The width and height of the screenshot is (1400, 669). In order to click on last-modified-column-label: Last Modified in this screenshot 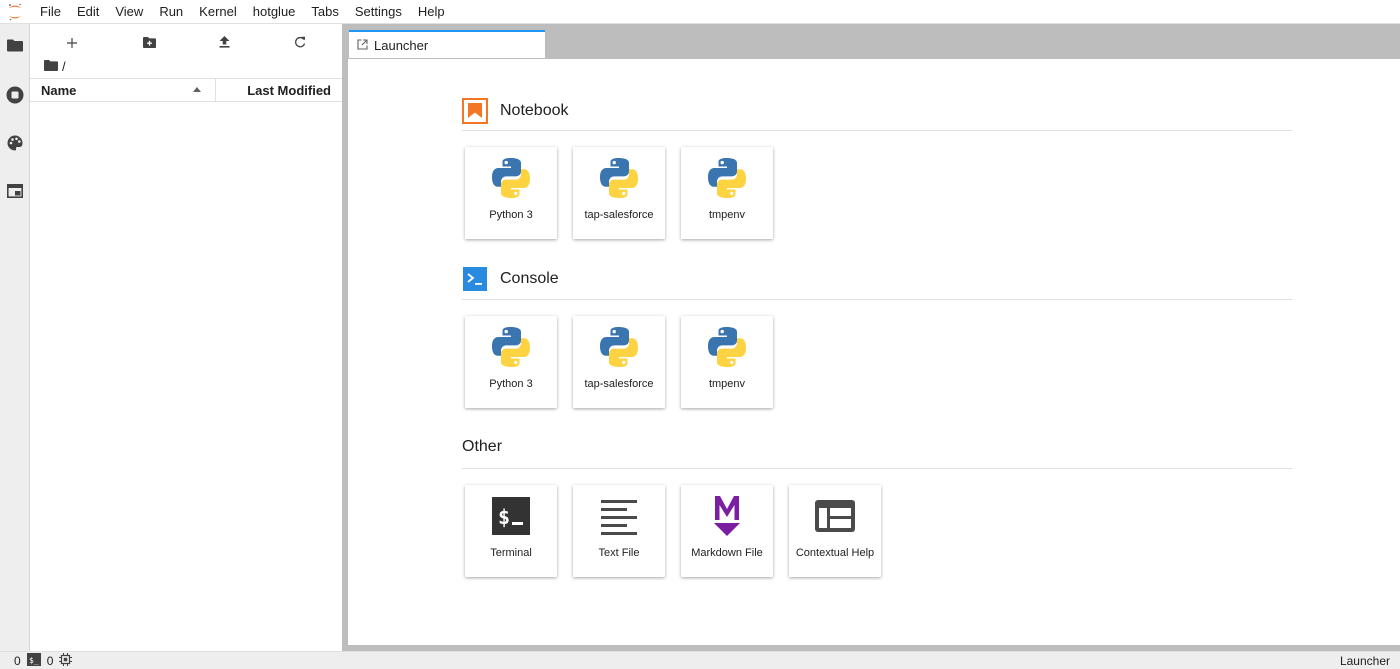, I will do `click(289, 90)`.